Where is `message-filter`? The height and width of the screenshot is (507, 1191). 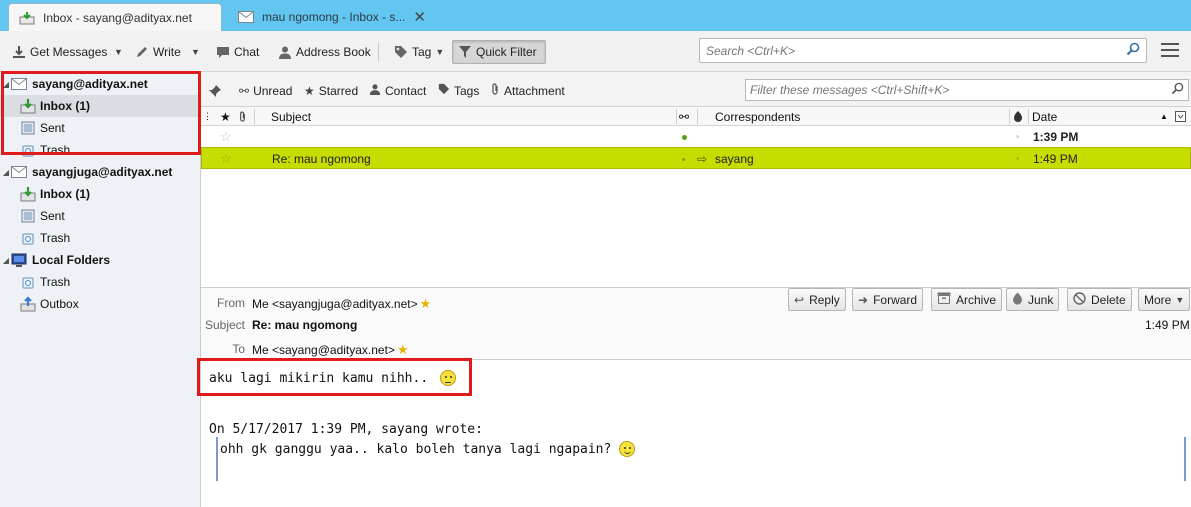 message-filter is located at coordinates (967, 90).